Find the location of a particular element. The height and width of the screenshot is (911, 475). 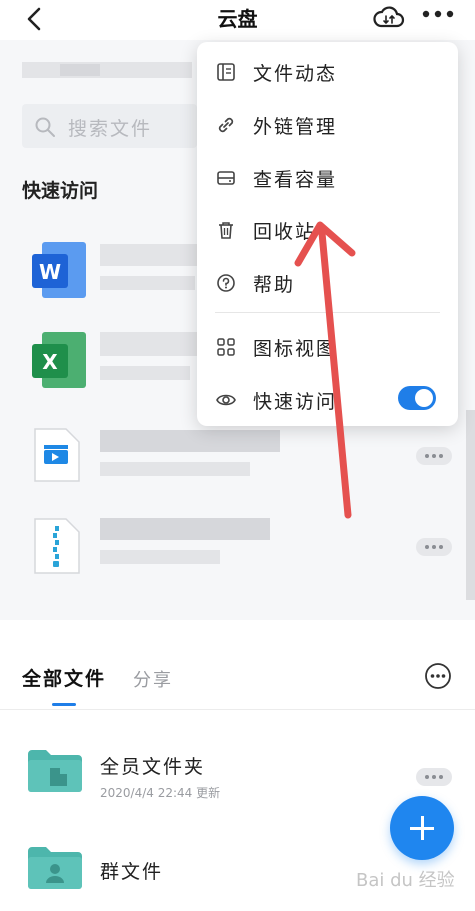

search-input: 搜索文件 is located at coordinates (109, 126).